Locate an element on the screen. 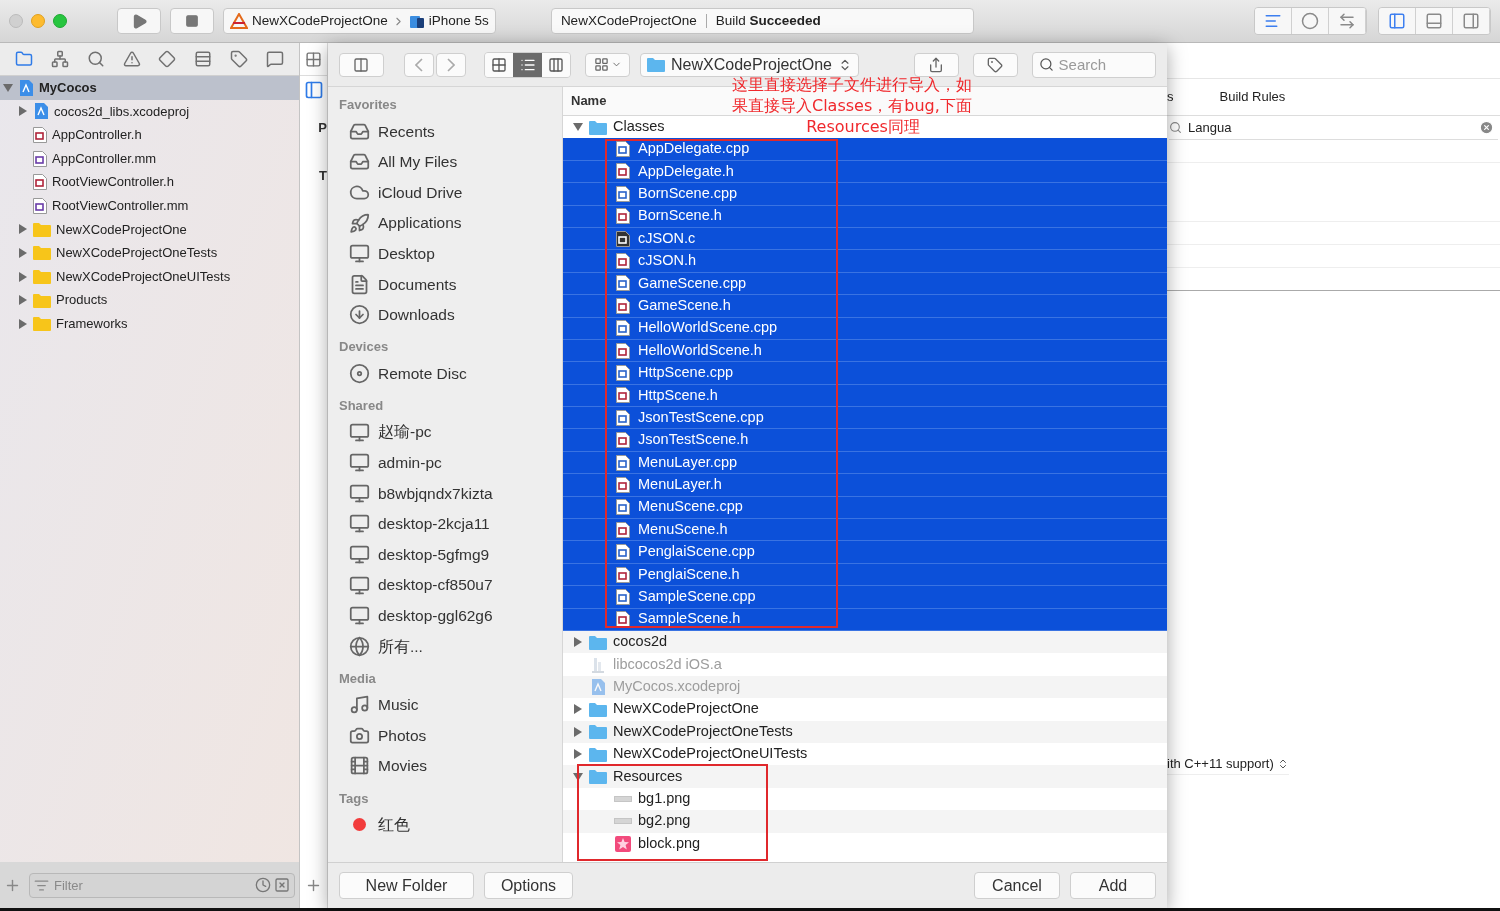  file-row: cJSON.h is located at coordinates (865, 261).